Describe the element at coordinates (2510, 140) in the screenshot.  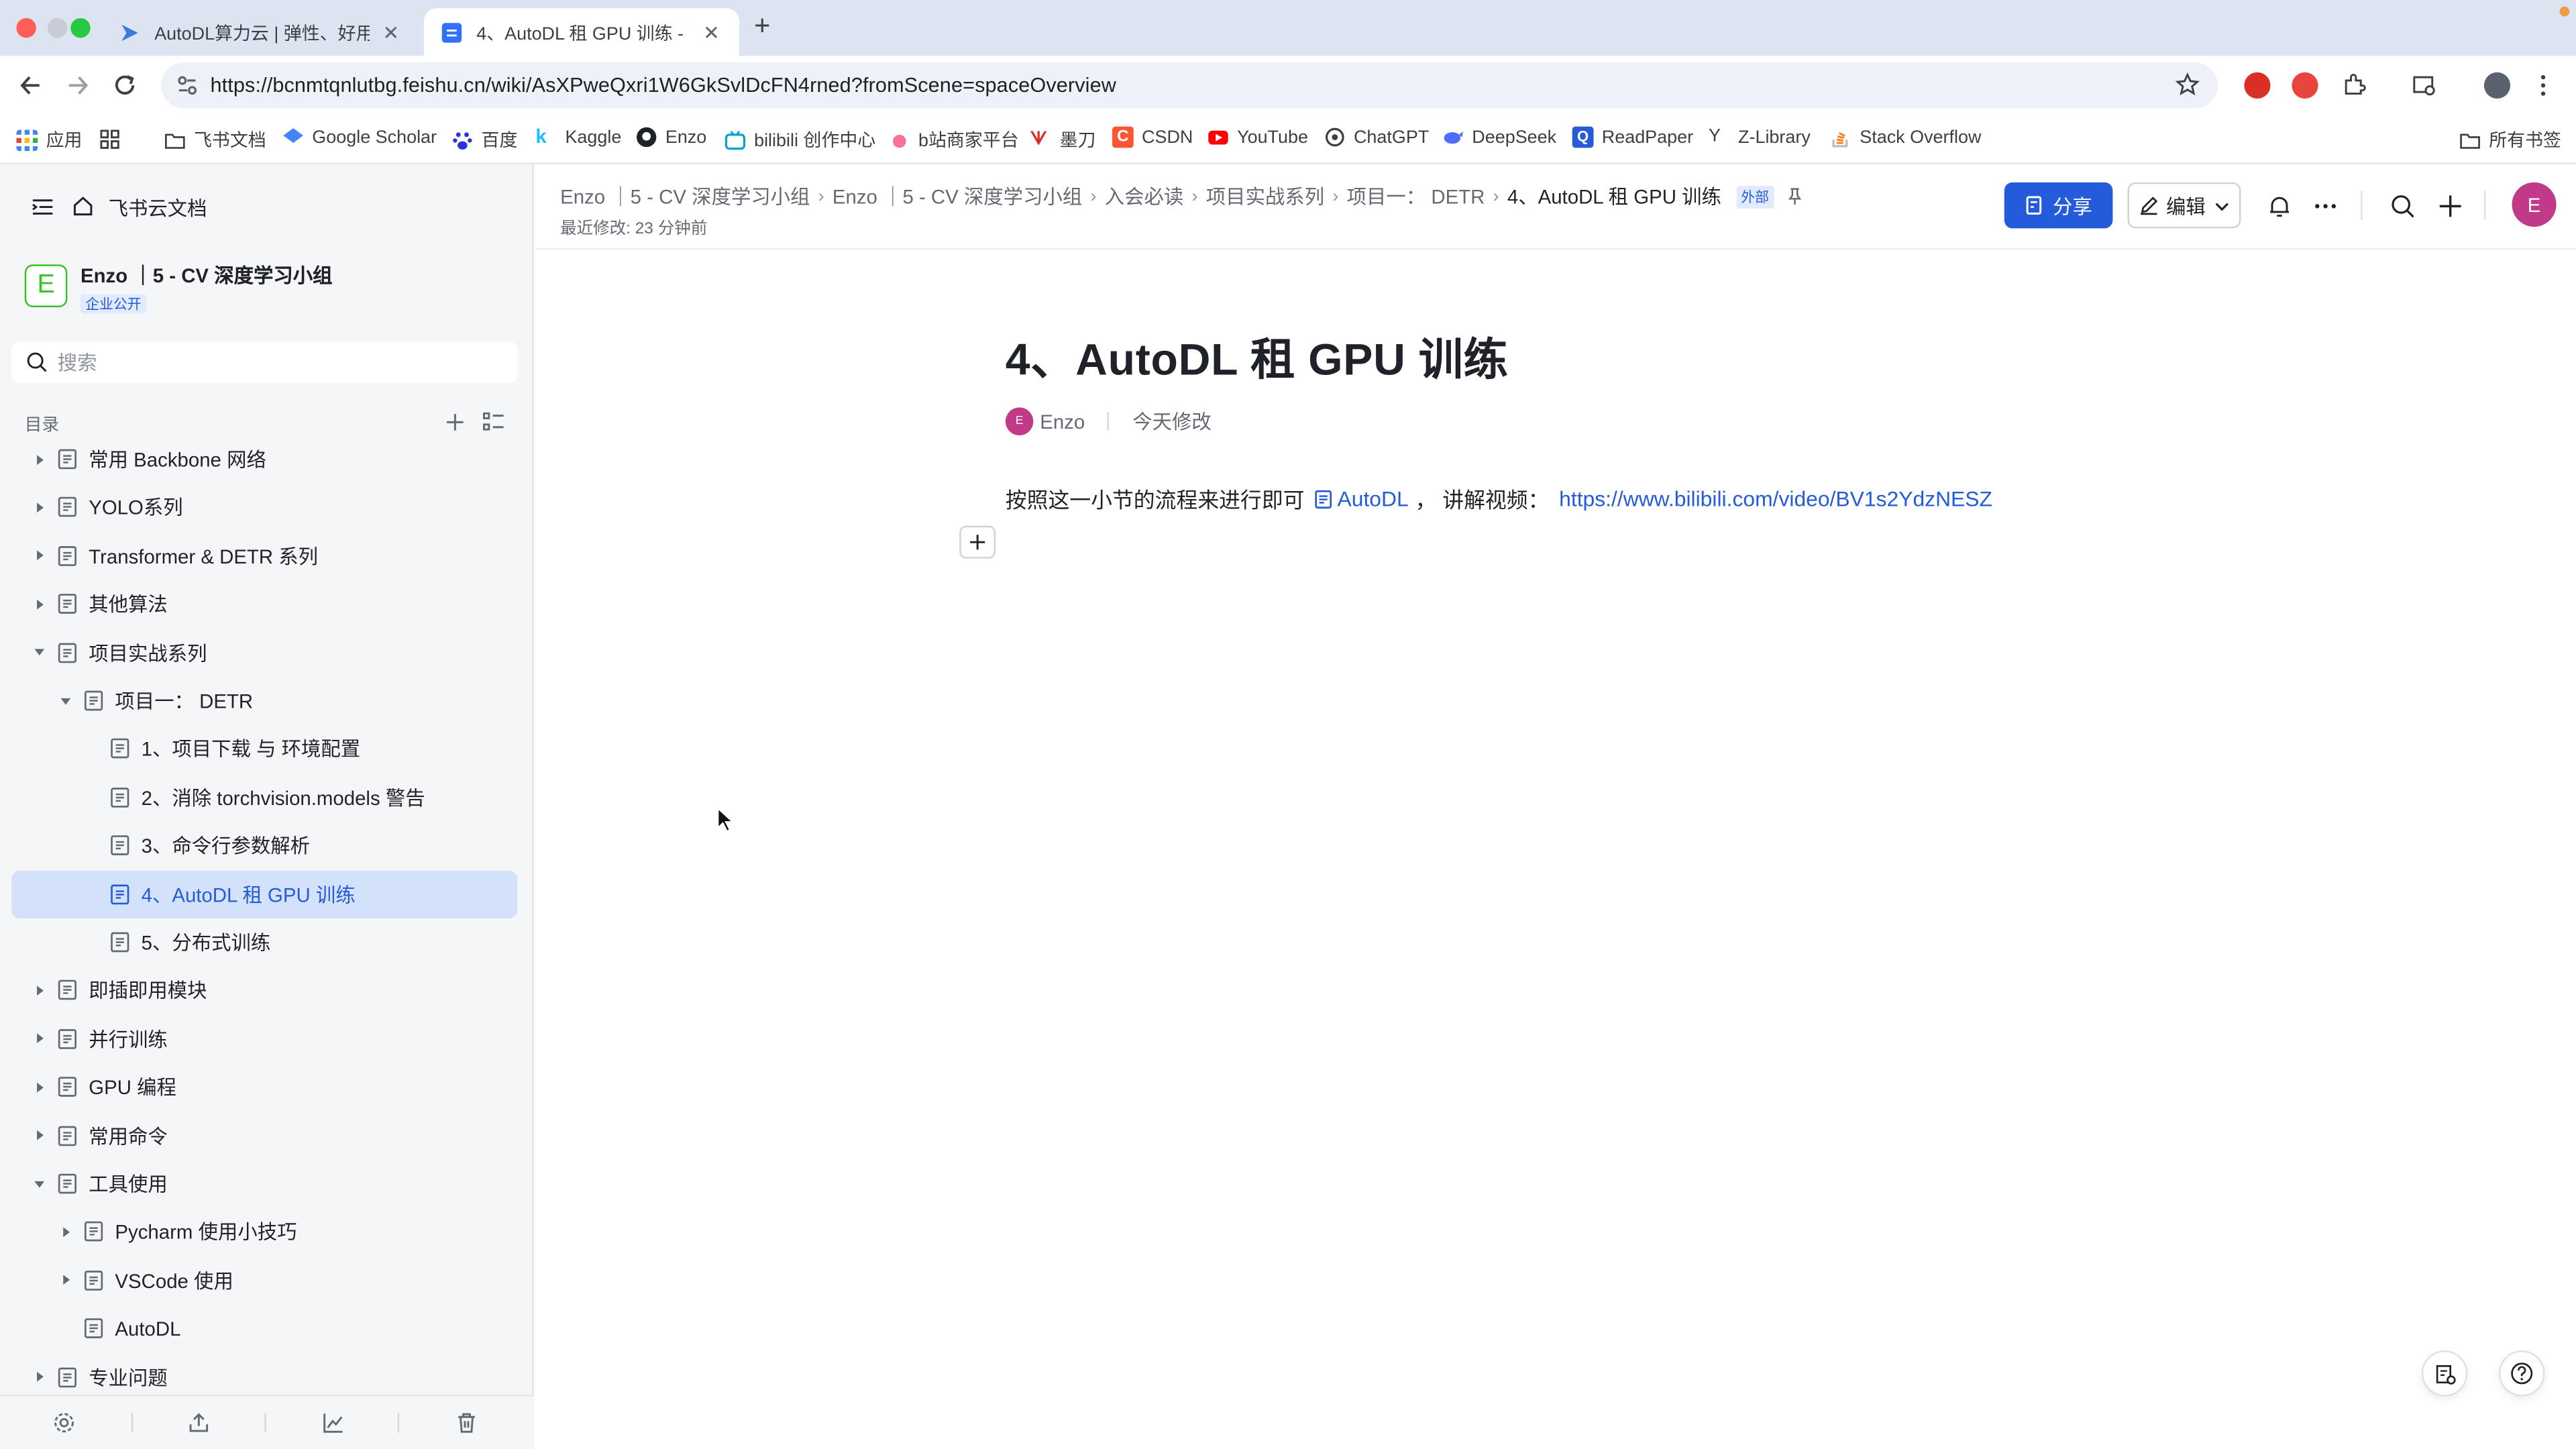
I see `all-bookmarks: 所有书签` at that location.